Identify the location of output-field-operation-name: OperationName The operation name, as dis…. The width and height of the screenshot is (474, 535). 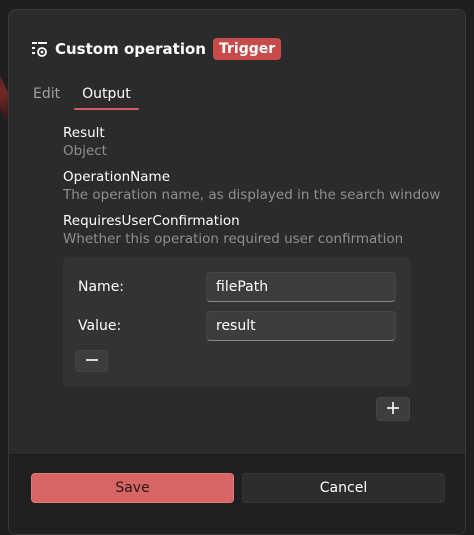
(258, 186).